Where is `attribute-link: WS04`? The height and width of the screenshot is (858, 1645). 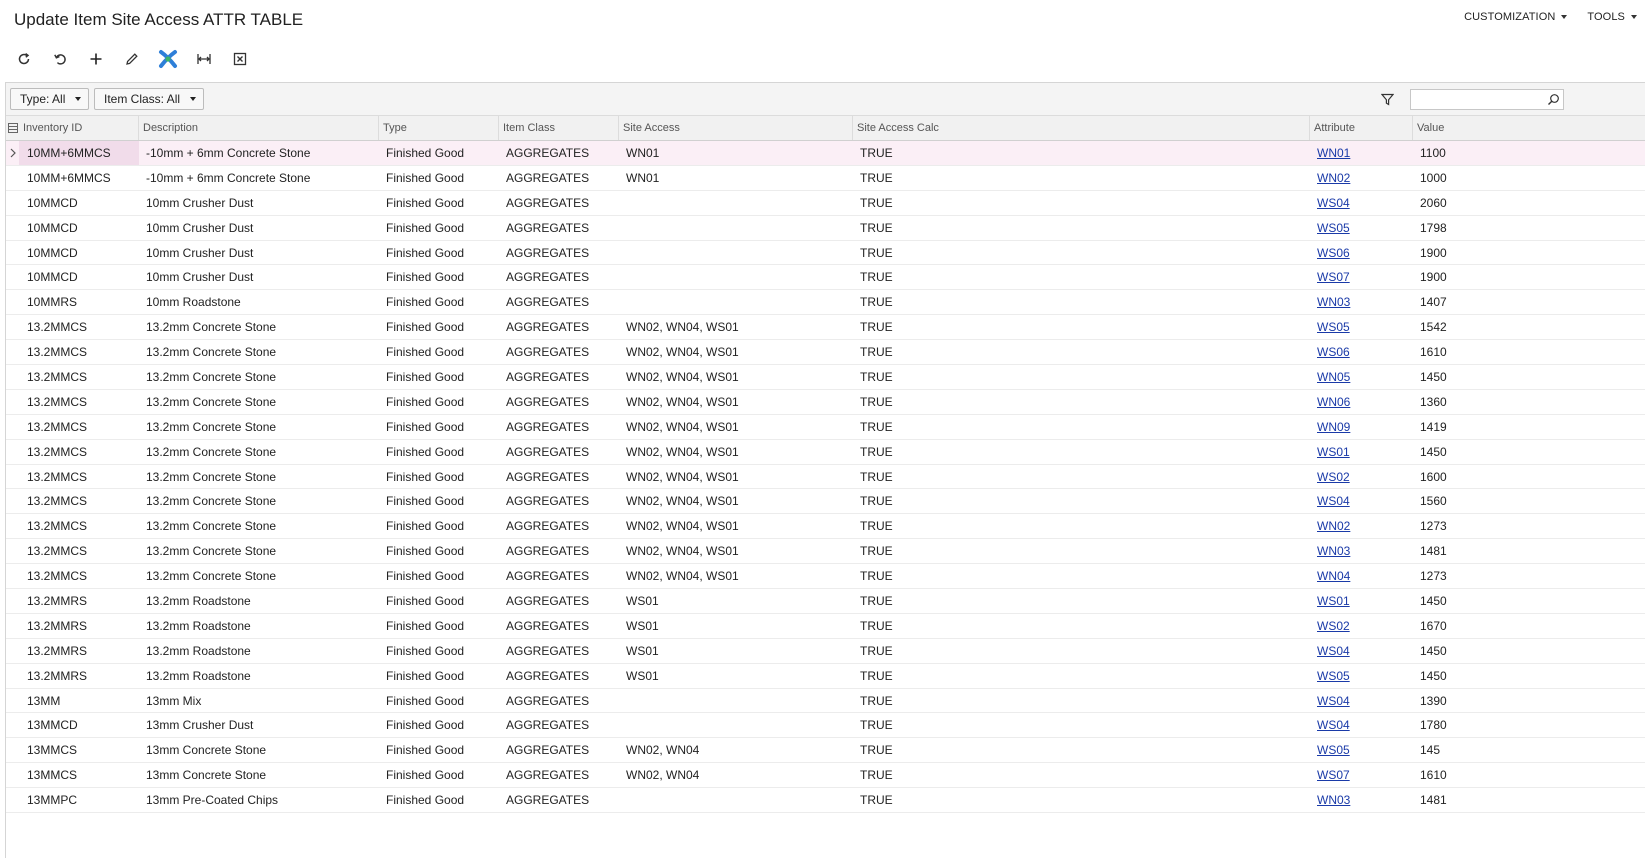 attribute-link: WS04 is located at coordinates (1333, 501).